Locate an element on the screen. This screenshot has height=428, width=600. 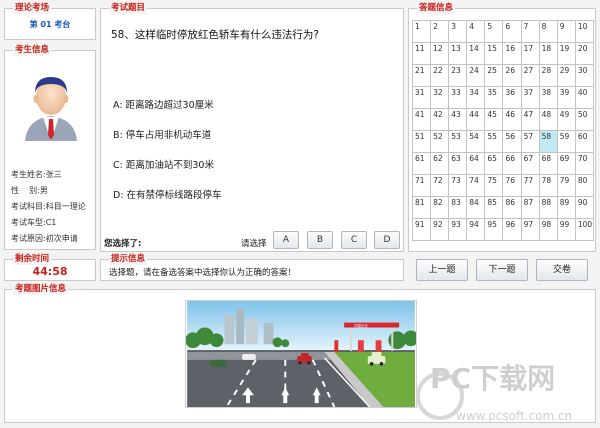
answer-grid-cell: 39 is located at coordinates (566, 97).